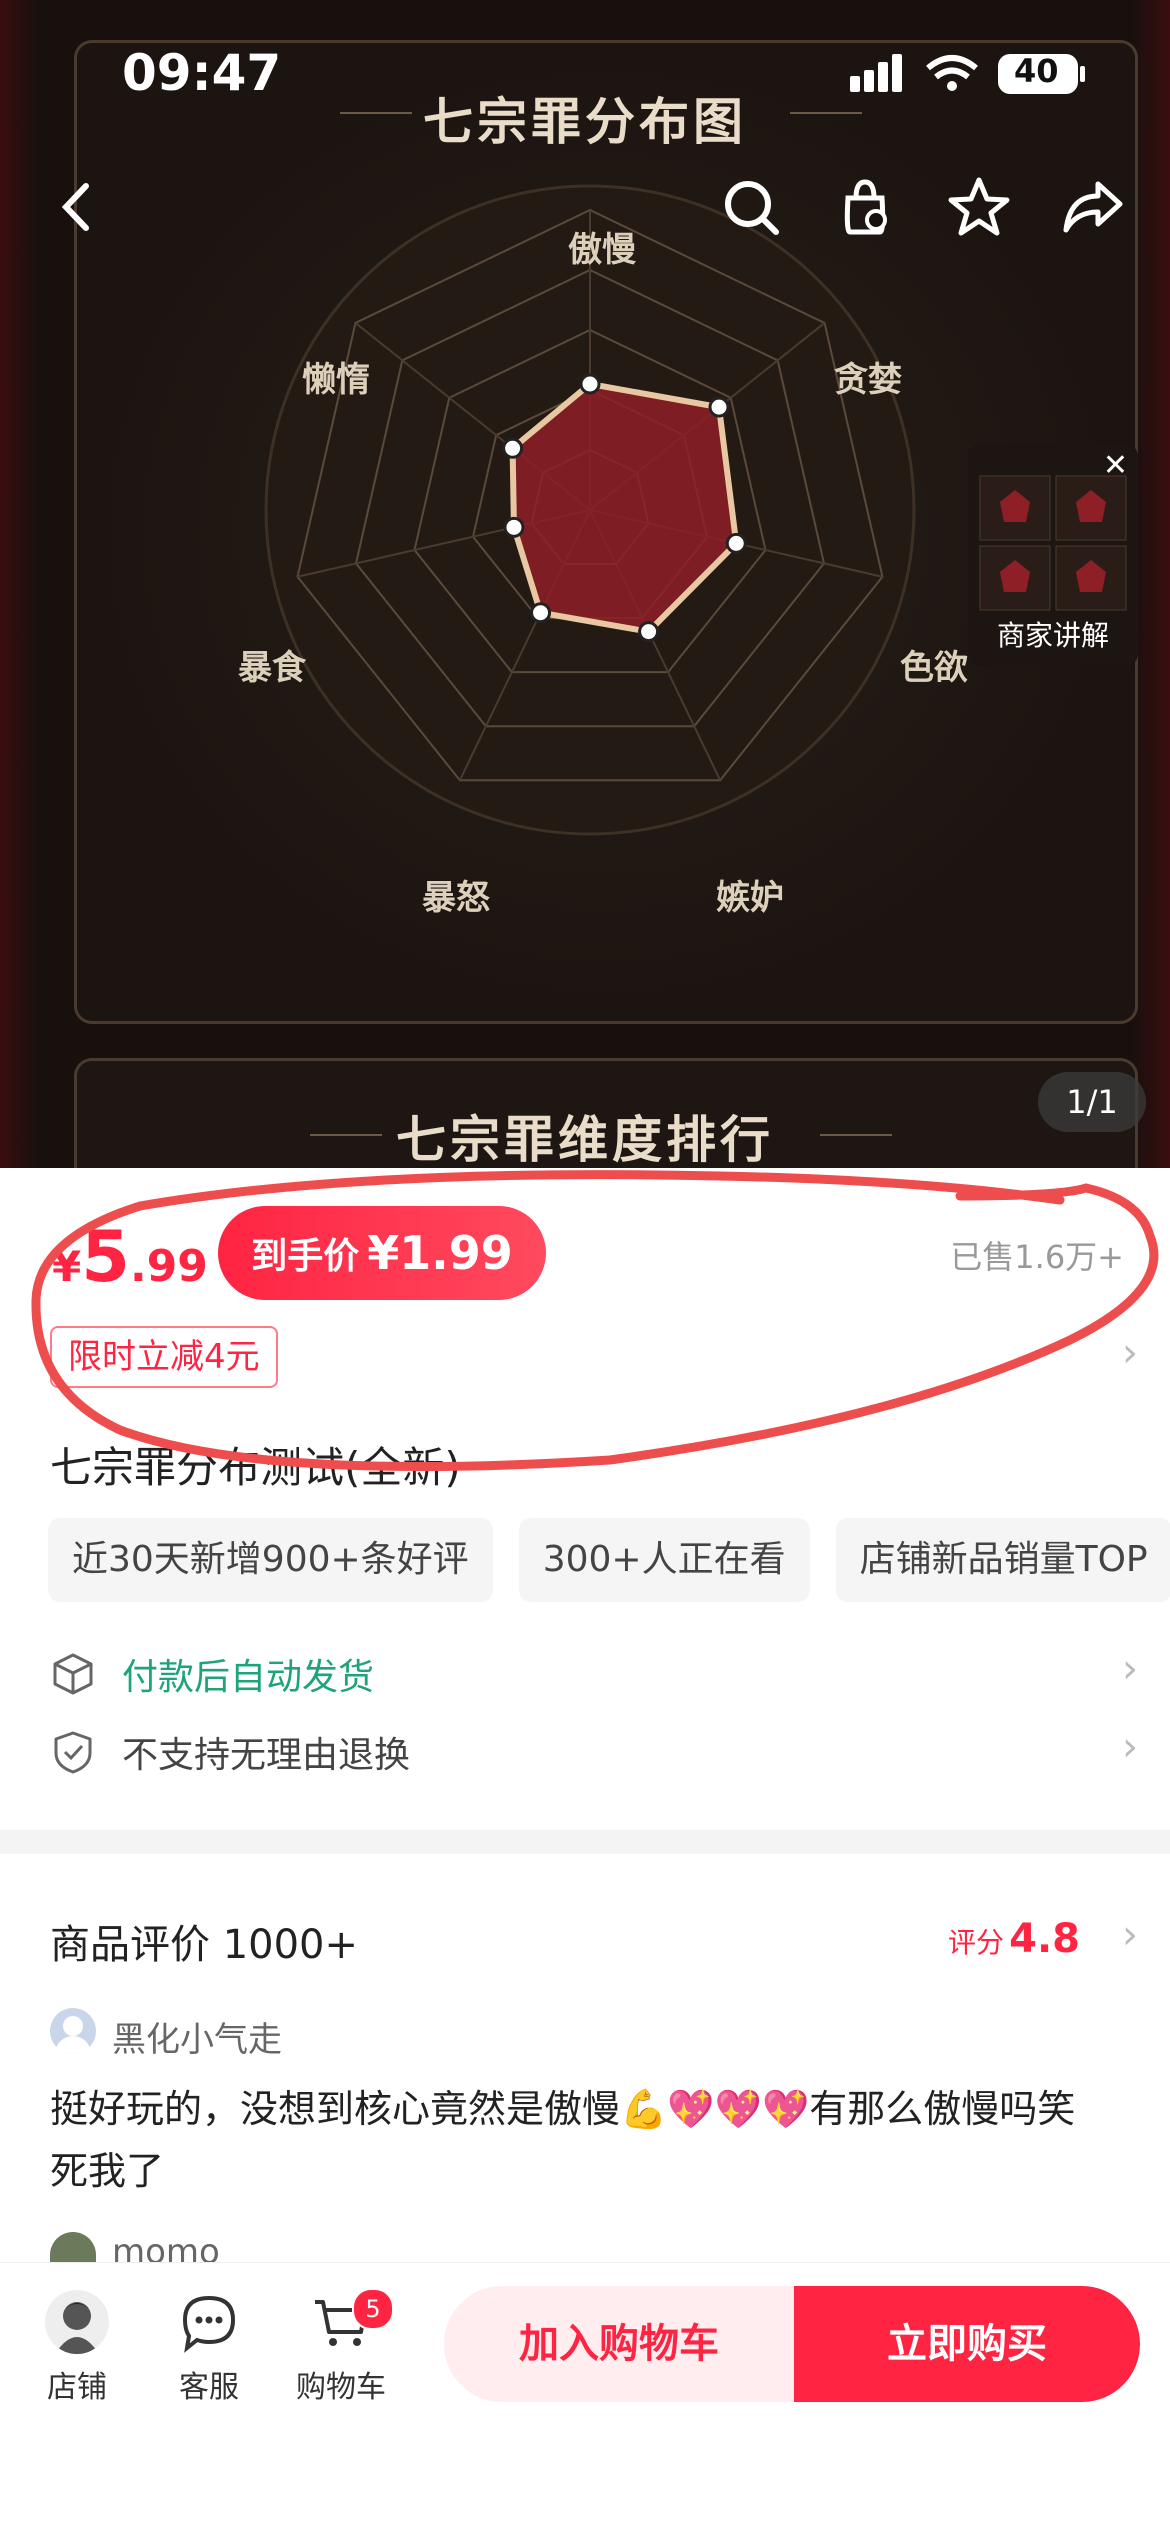 The height and width of the screenshot is (2533, 1170). I want to click on ranking-card-title: 七宗罪维度排行, so click(585, 1139).